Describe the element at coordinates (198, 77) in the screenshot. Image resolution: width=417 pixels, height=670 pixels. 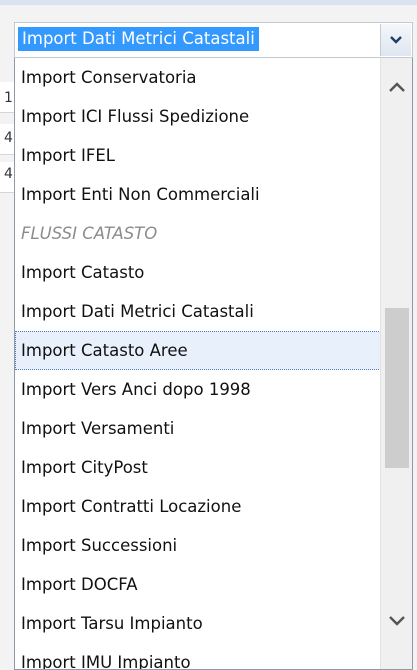
I see `list-item: Import Conservatoria` at that location.